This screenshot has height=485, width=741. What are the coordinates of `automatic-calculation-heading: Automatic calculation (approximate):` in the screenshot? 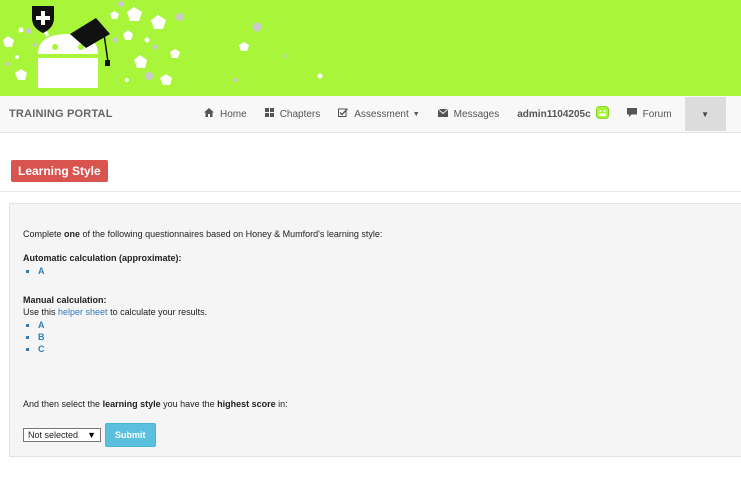 It's located at (102, 258).